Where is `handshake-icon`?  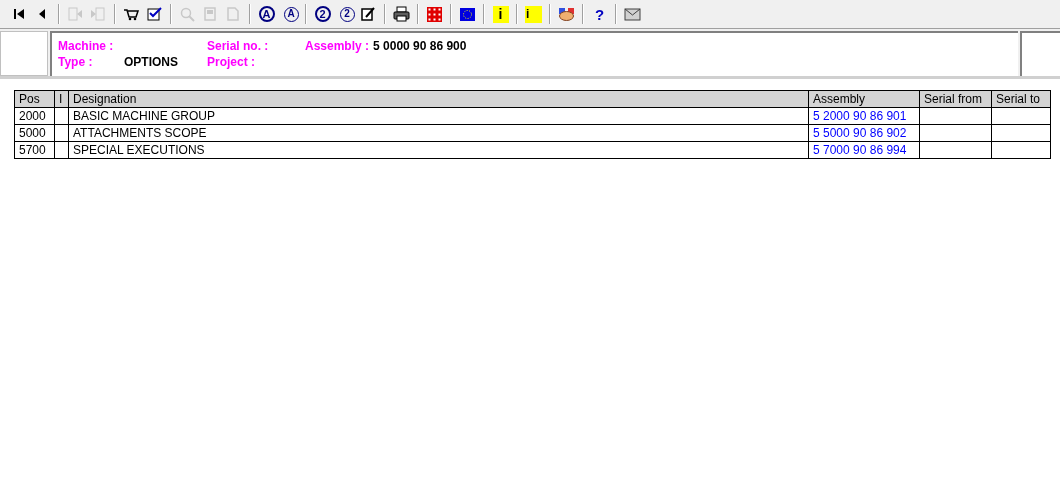 handshake-icon is located at coordinates (566, 14).